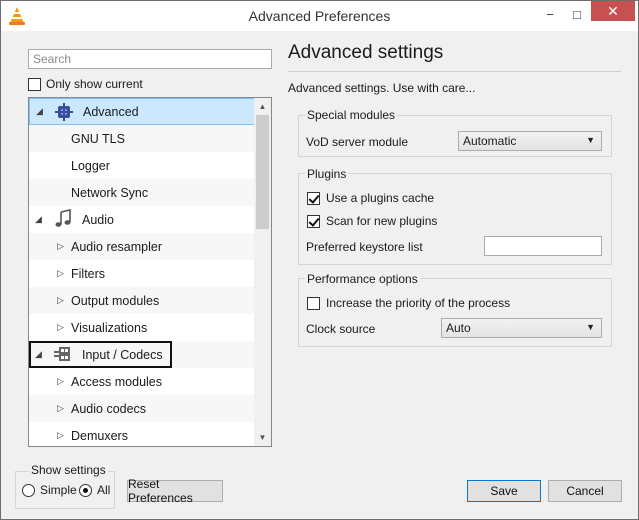 The height and width of the screenshot is (520, 639). Describe the element at coordinates (262, 172) in the screenshot. I see `scroll-thumb` at that location.